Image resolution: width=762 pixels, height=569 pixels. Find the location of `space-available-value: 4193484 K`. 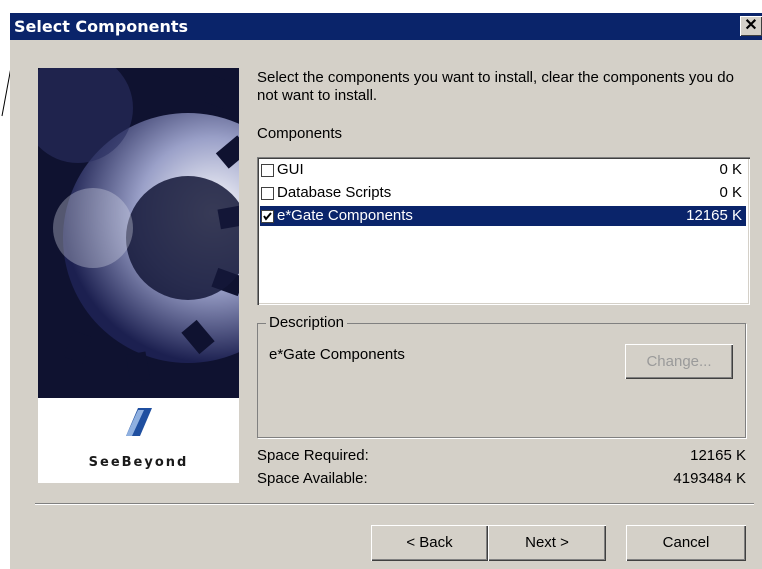

space-available-value: 4193484 K is located at coordinates (709, 478).